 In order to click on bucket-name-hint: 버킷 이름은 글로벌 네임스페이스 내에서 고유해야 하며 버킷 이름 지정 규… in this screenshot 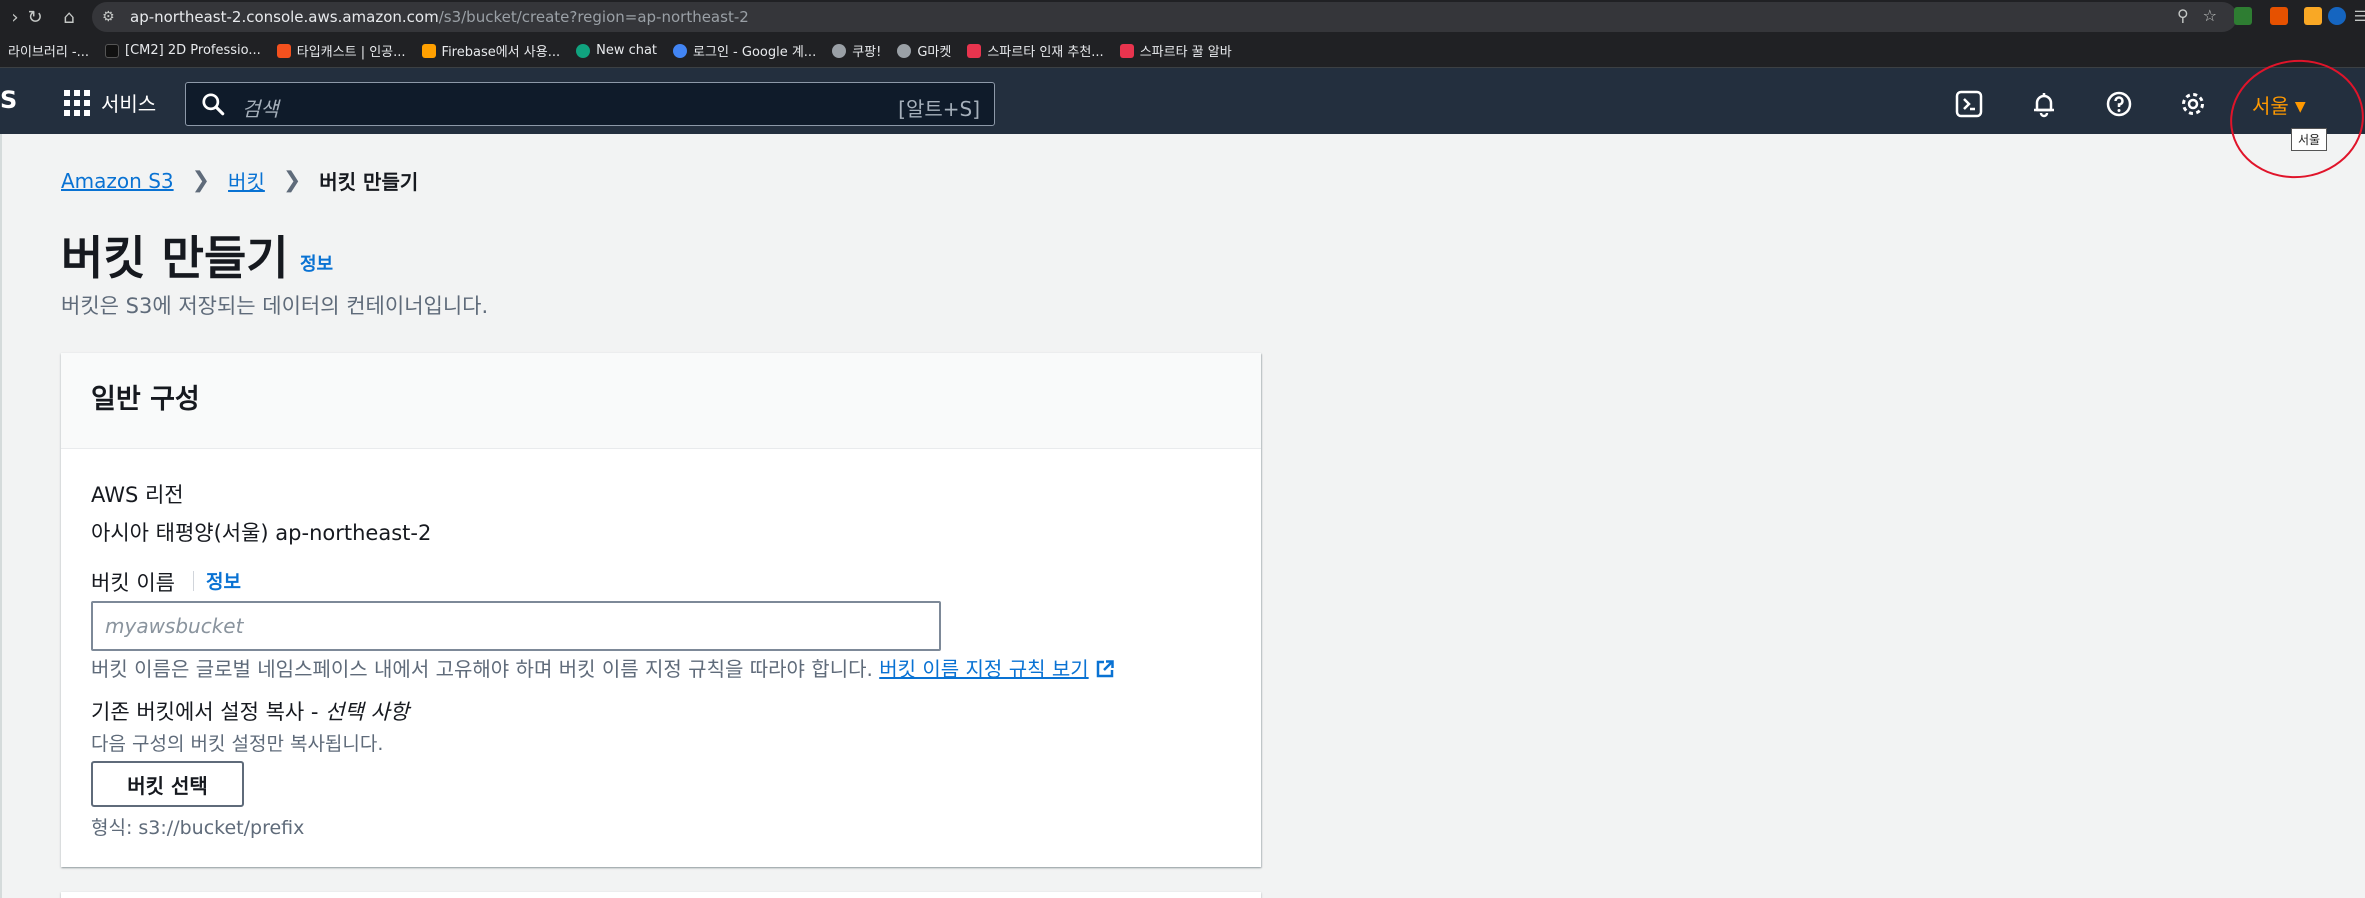, I will do `click(603, 667)`.